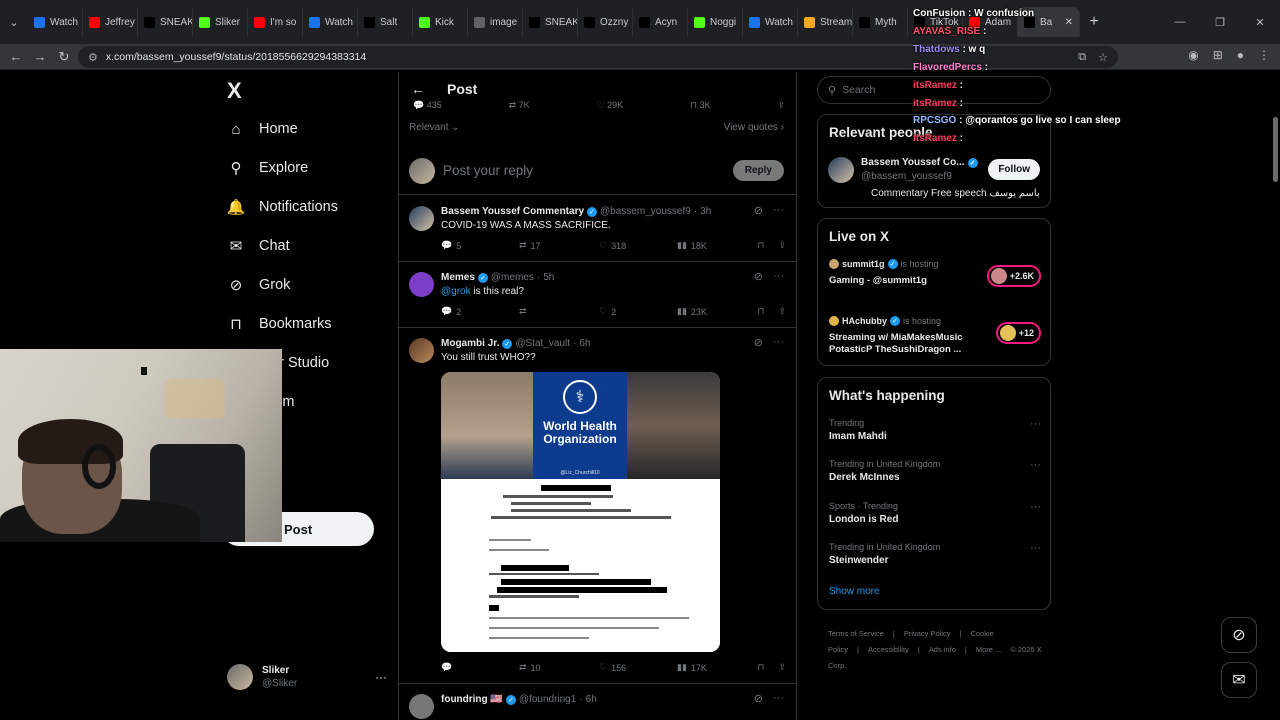 This screenshot has height=720, width=1280. Describe the element at coordinates (548, 277) in the screenshot. I see `timestamp: 5h` at that location.